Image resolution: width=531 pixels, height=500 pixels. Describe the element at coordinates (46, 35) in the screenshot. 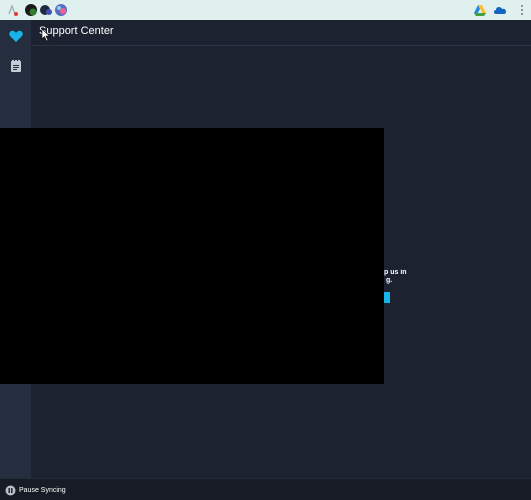

I see `mouse-cursor-icon` at that location.